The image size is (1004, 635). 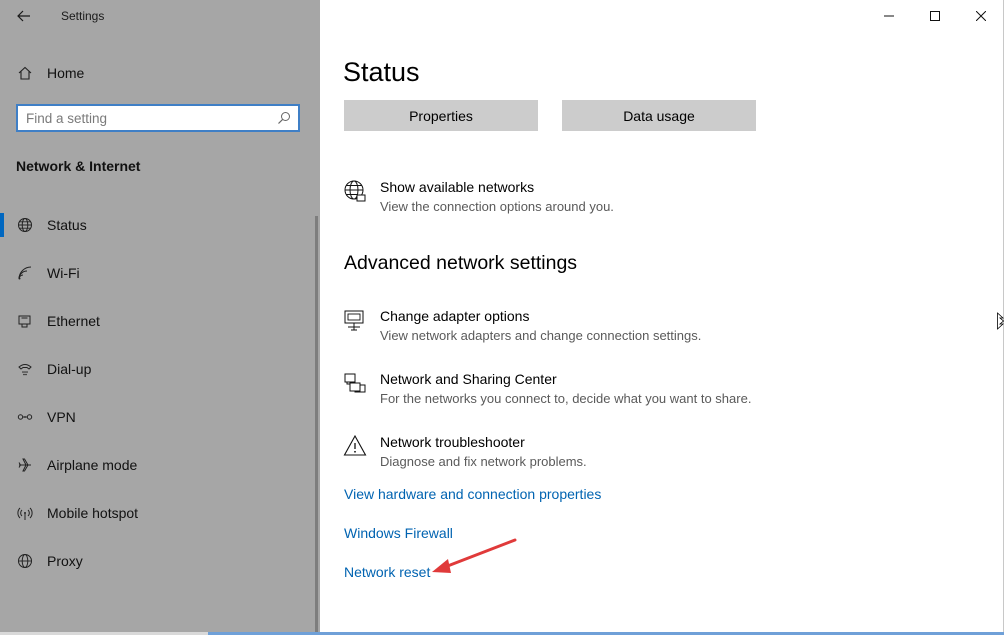 I want to click on setting-description: View the connection options around you., so click(x=497, y=206).